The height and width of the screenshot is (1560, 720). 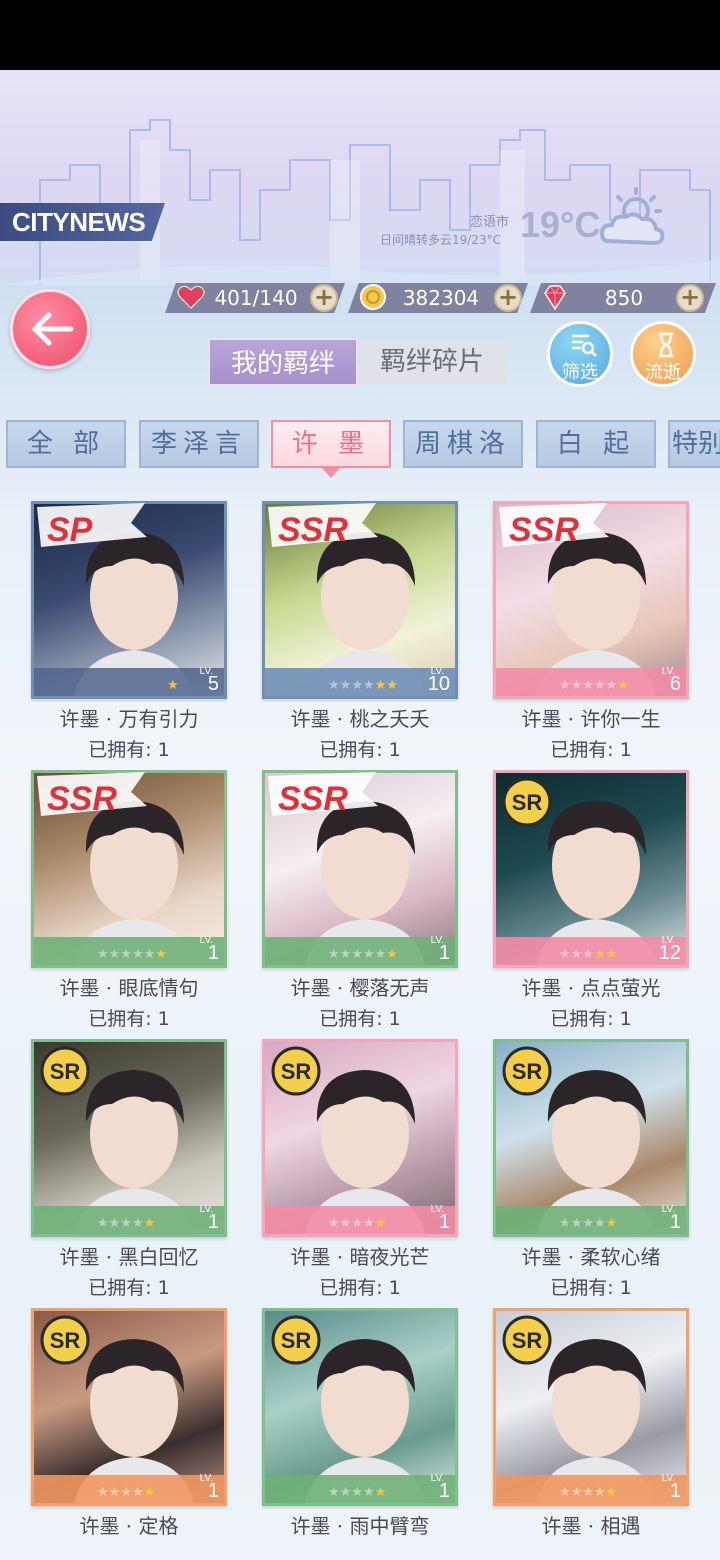 I want to click on bond-card: ★★★★★★ LV. 6 SSR, so click(x=591, y=600).